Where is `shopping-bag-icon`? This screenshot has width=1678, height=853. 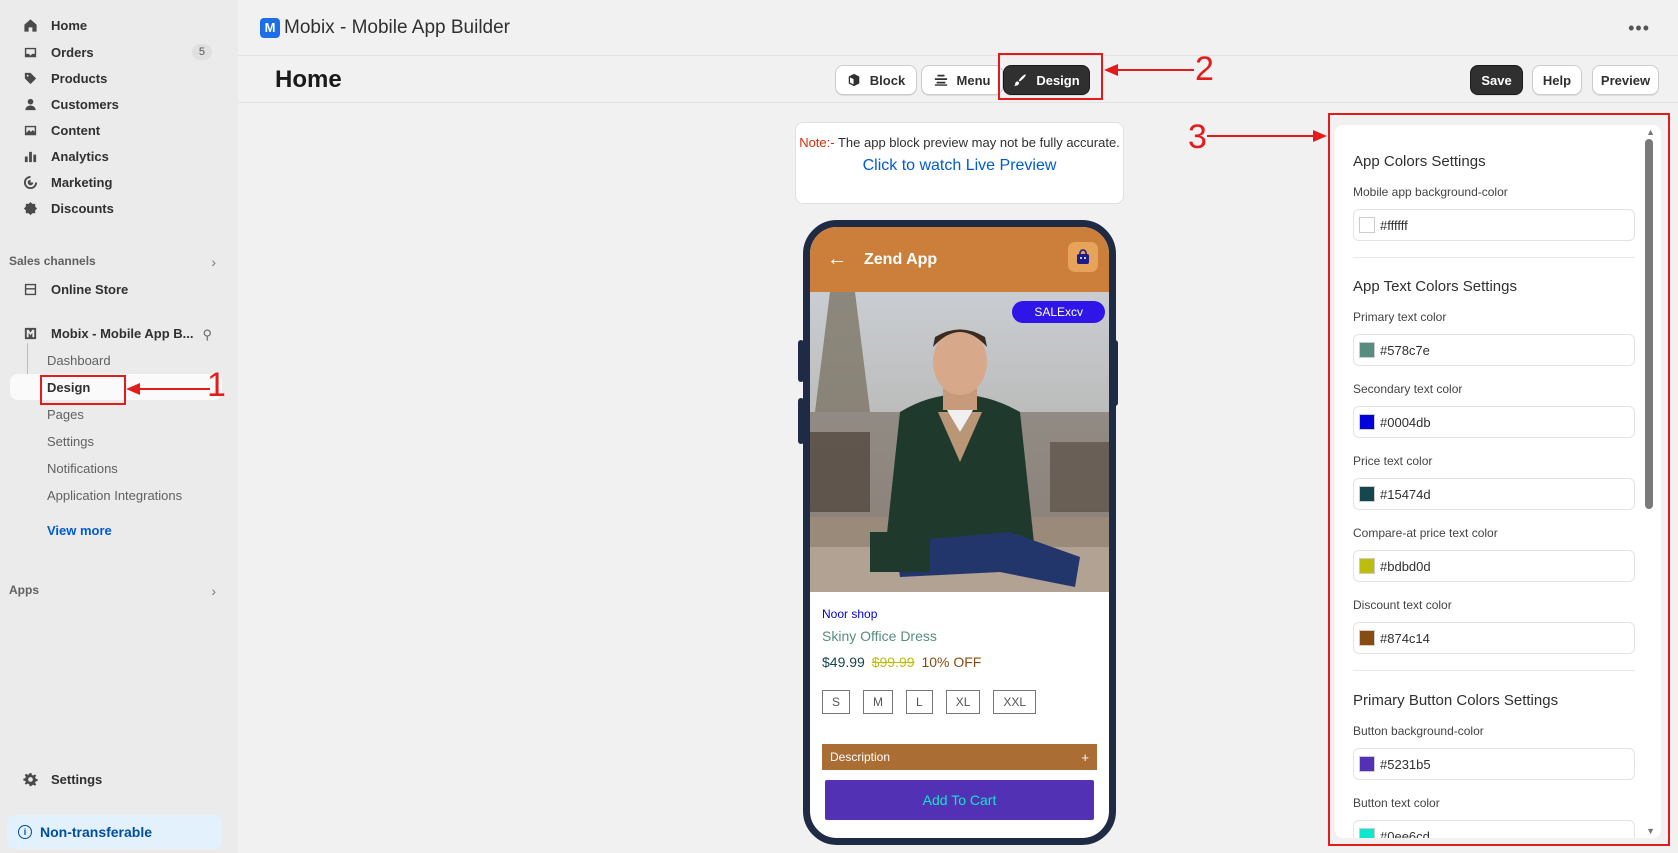
shopping-bag-icon is located at coordinates (1083, 257).